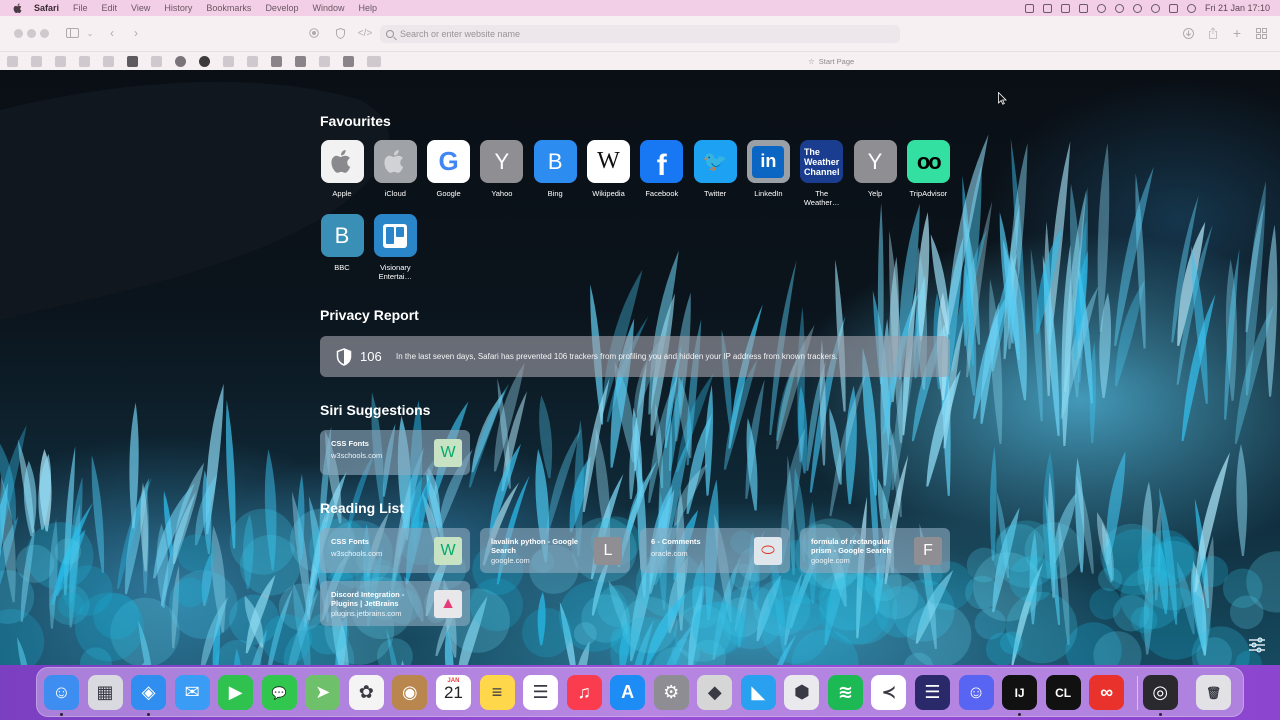 The width and height of the screenshot is (1280, 720). I want to click on menu-bookmarks: Bookmarks, so click(228, 8).